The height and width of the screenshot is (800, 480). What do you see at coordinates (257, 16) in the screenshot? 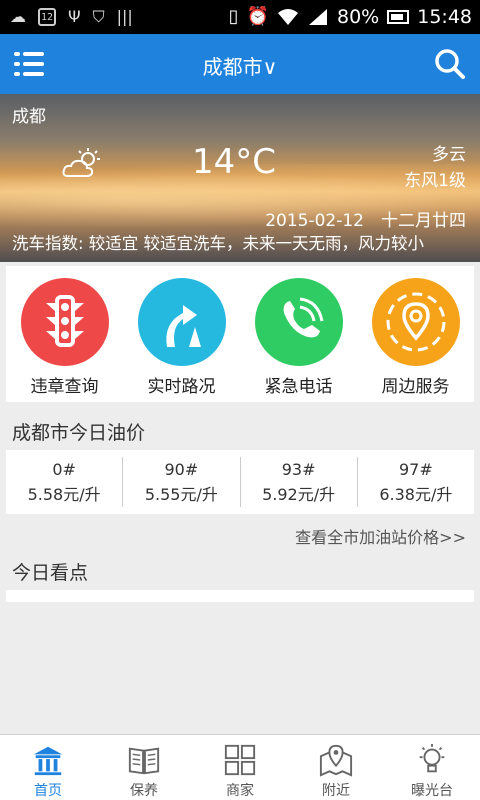
I see `alarm-icon: ⏰` at bounding box center [257, 16].